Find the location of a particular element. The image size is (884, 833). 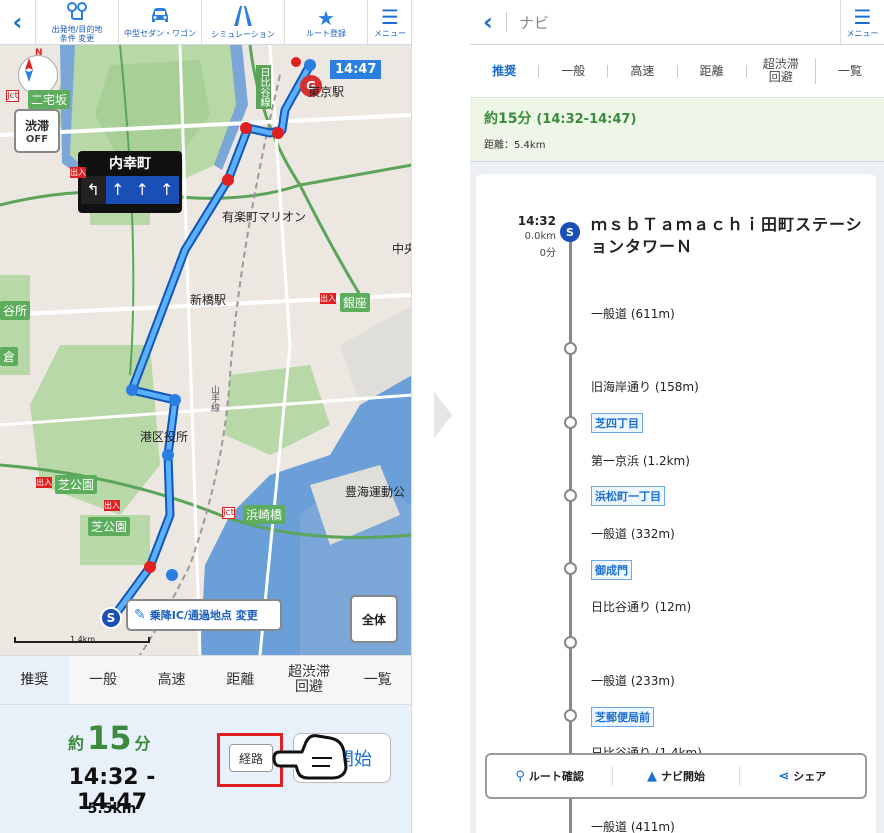

pointing-hand-icon is located at coordinates (310, 757).